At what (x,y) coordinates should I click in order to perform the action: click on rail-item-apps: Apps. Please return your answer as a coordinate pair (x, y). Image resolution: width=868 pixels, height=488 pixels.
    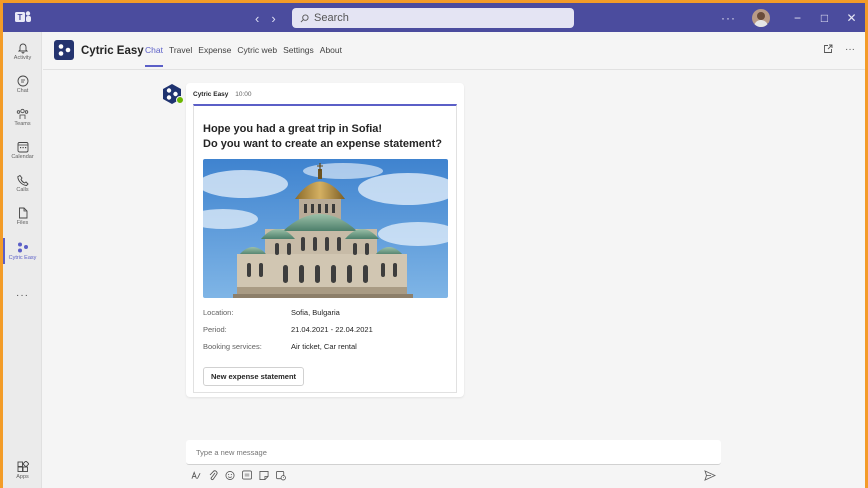
    Looking at the image, I should click on (22, 470).